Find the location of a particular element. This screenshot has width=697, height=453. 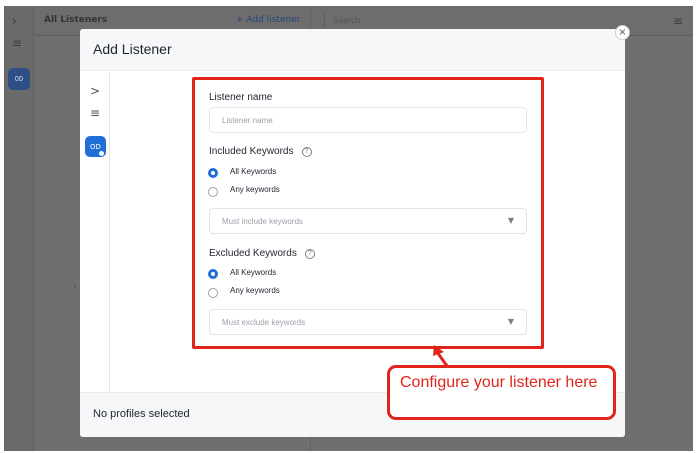

background-avatar: OD is located at coordinates (19, 79).